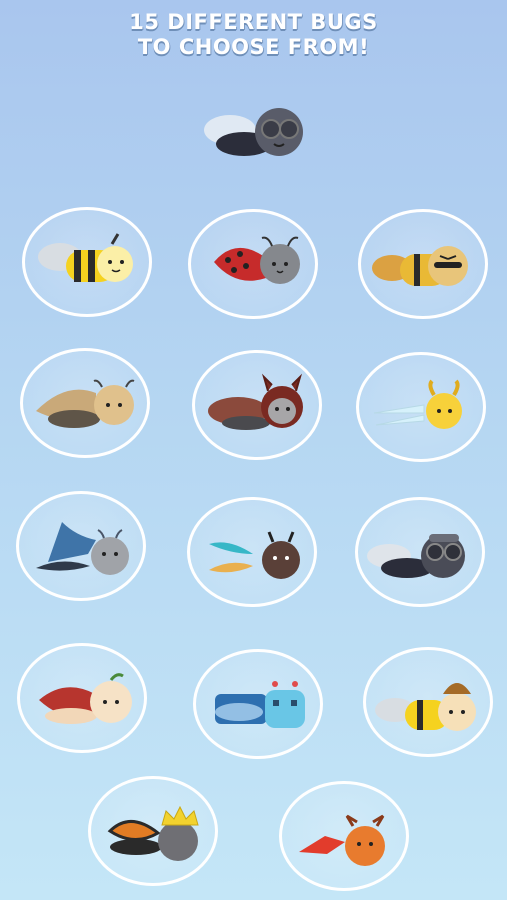 Image resolution: width=507 pixels, height=900 pixels. What do you see at coordinates (253, 47) in the screenshot?
I see `title-line-2: TO CHOOSE FROM!` at bounding box center [253, 47].